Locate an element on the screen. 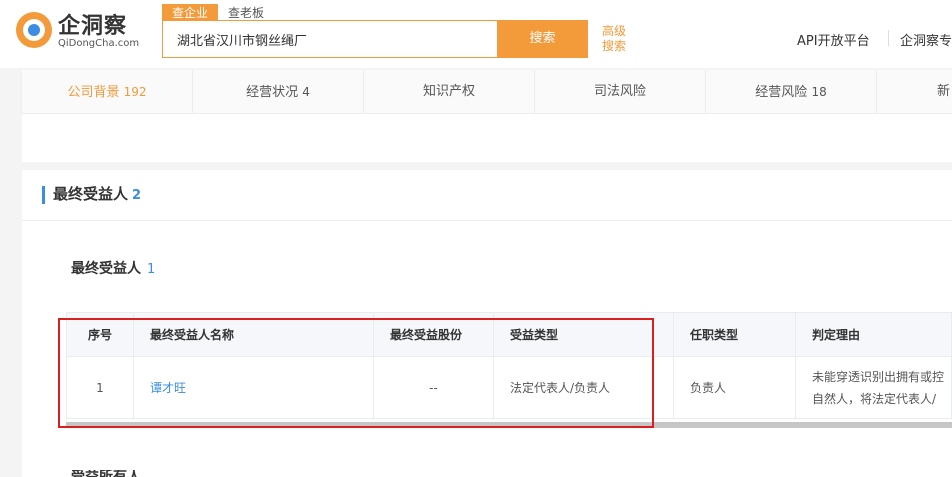 This screenshot has height=477, width=952. sub-title-text: 最终受益人 is located at coordinates (106, 269).